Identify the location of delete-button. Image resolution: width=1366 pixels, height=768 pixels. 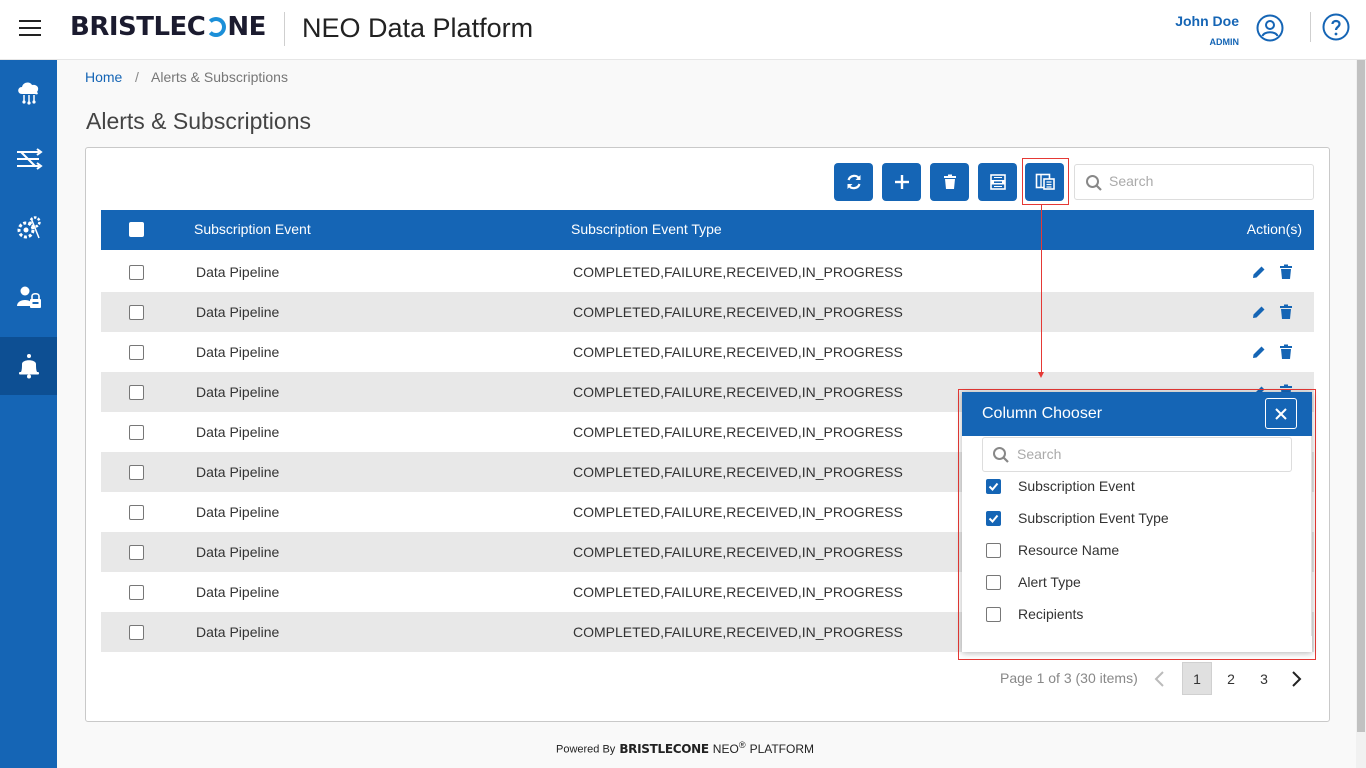
(949, 182).